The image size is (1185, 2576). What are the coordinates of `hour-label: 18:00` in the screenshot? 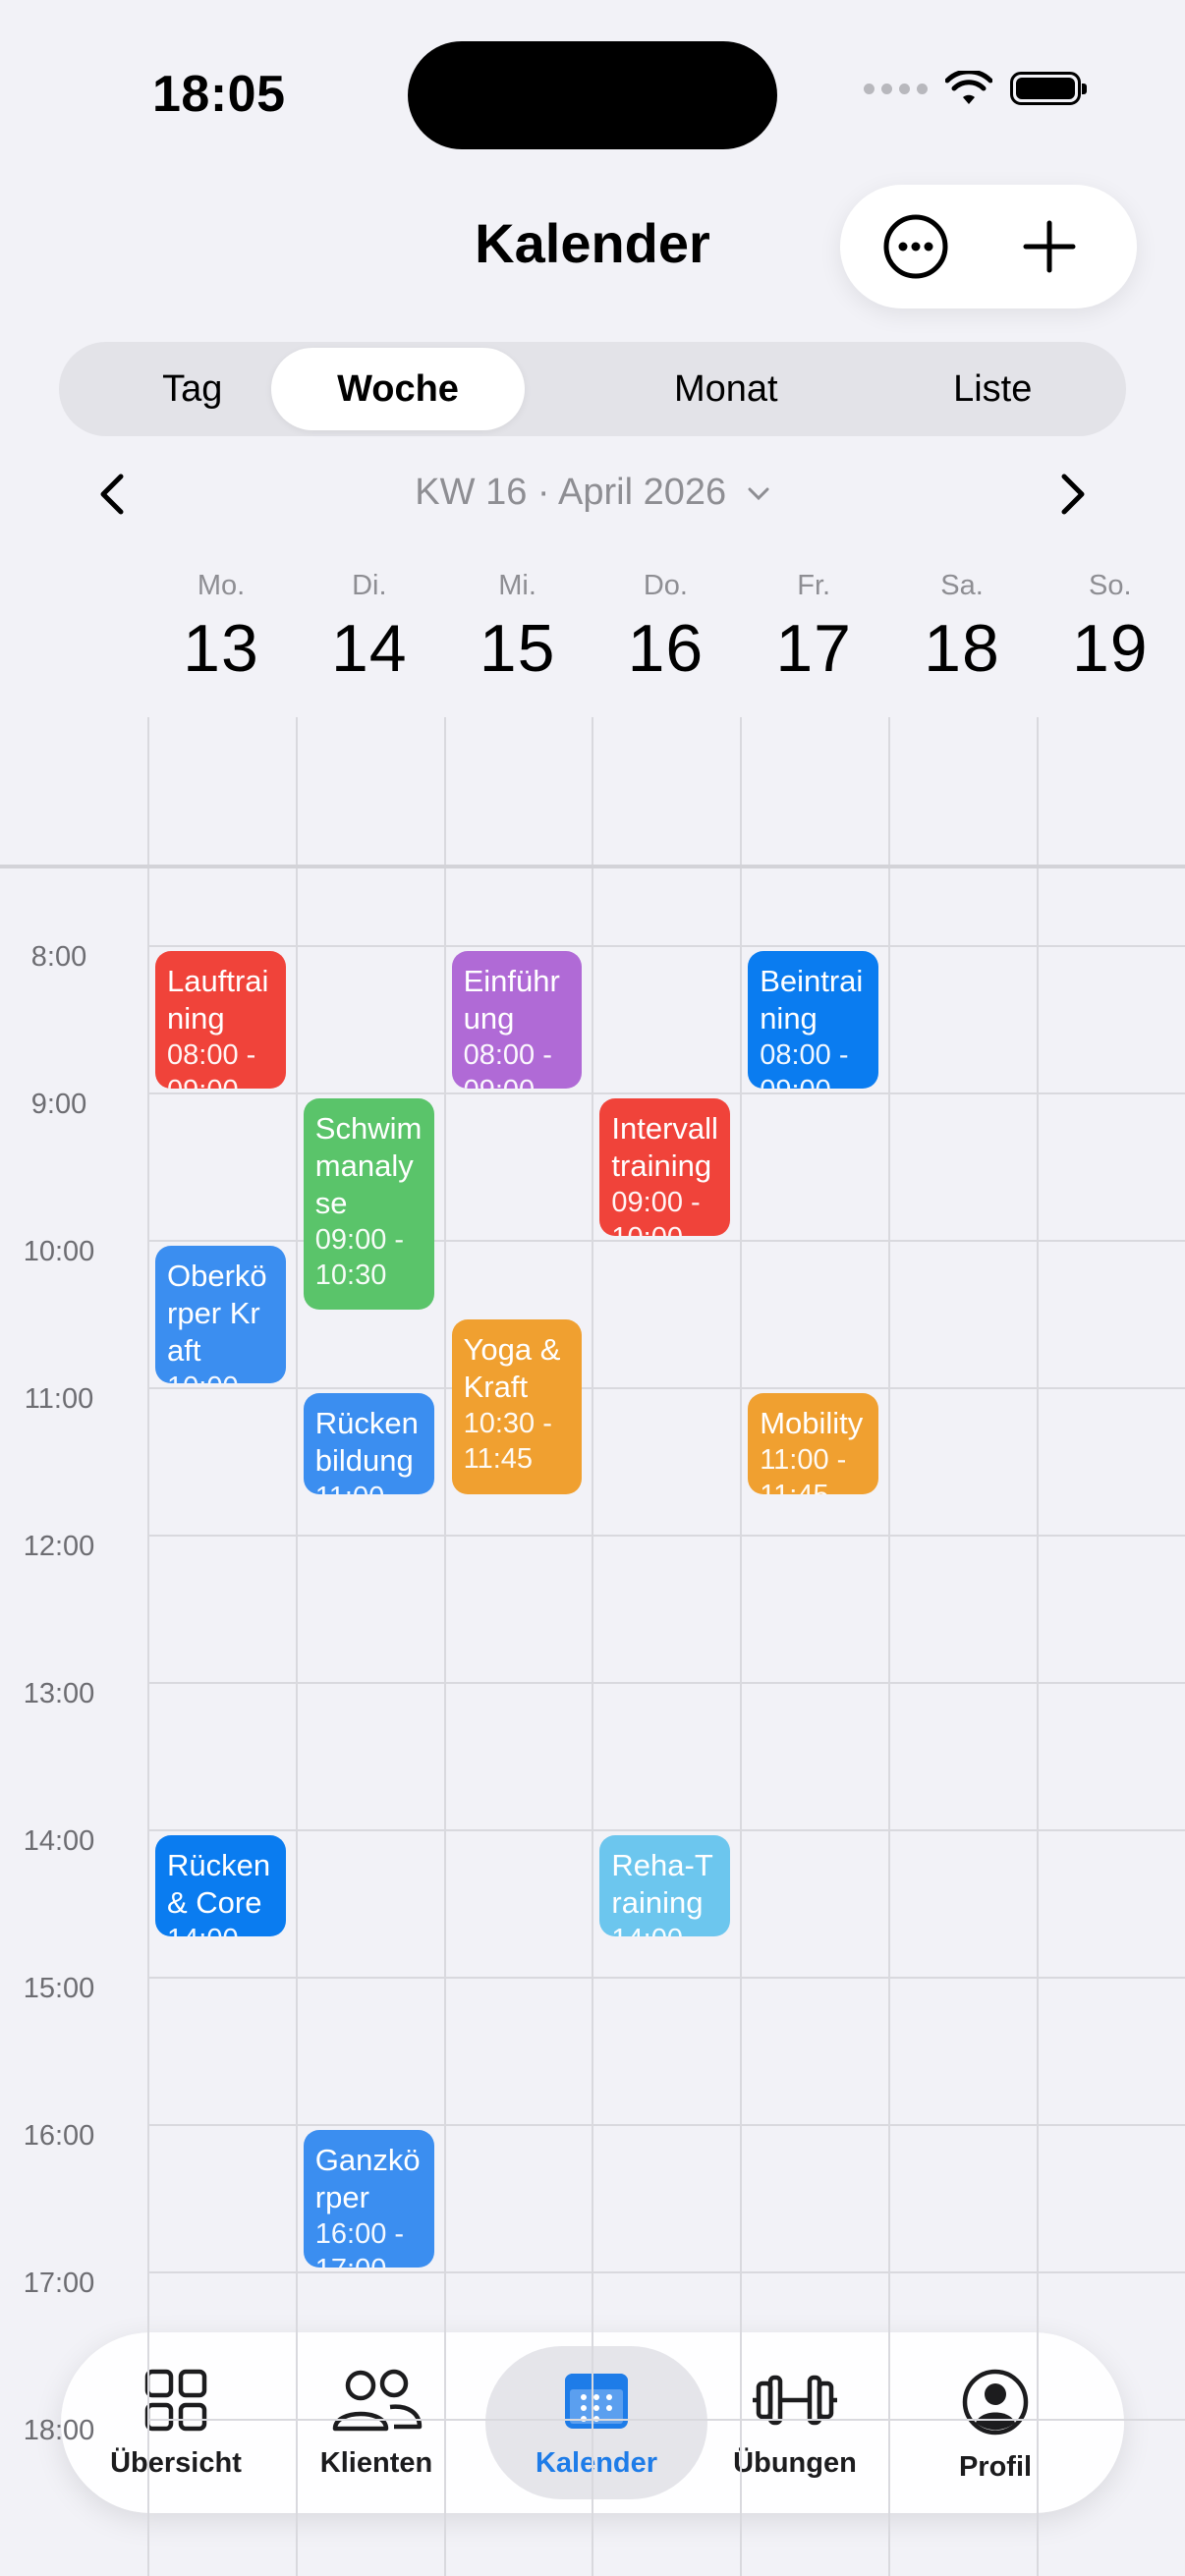 It's located at (59, 2430).